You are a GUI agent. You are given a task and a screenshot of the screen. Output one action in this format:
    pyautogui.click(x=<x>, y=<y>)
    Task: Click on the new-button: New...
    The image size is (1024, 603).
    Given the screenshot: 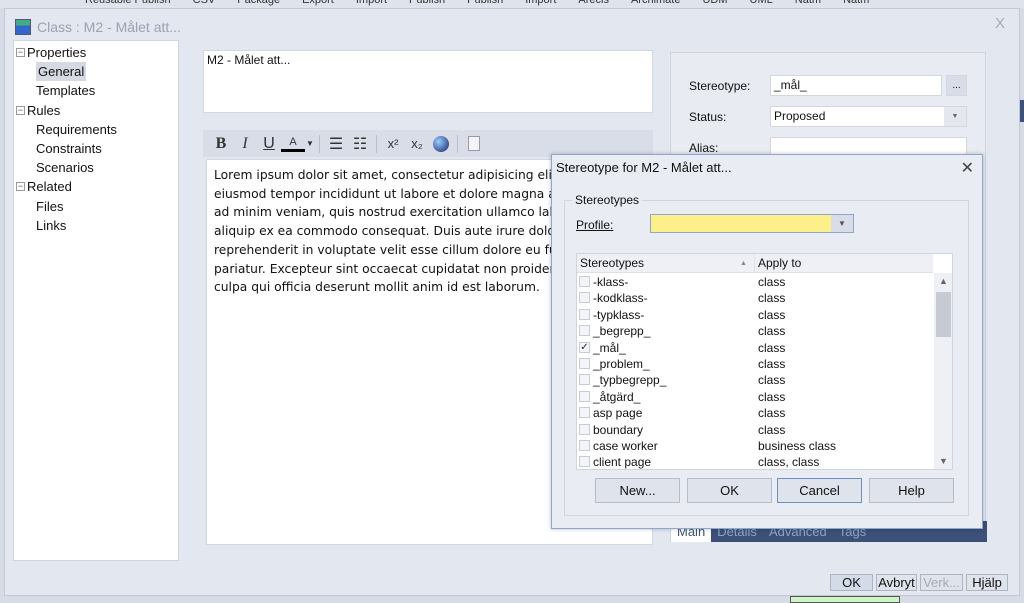 What is the action you would take?
    pyautogui.click(x=637, y=490)
    